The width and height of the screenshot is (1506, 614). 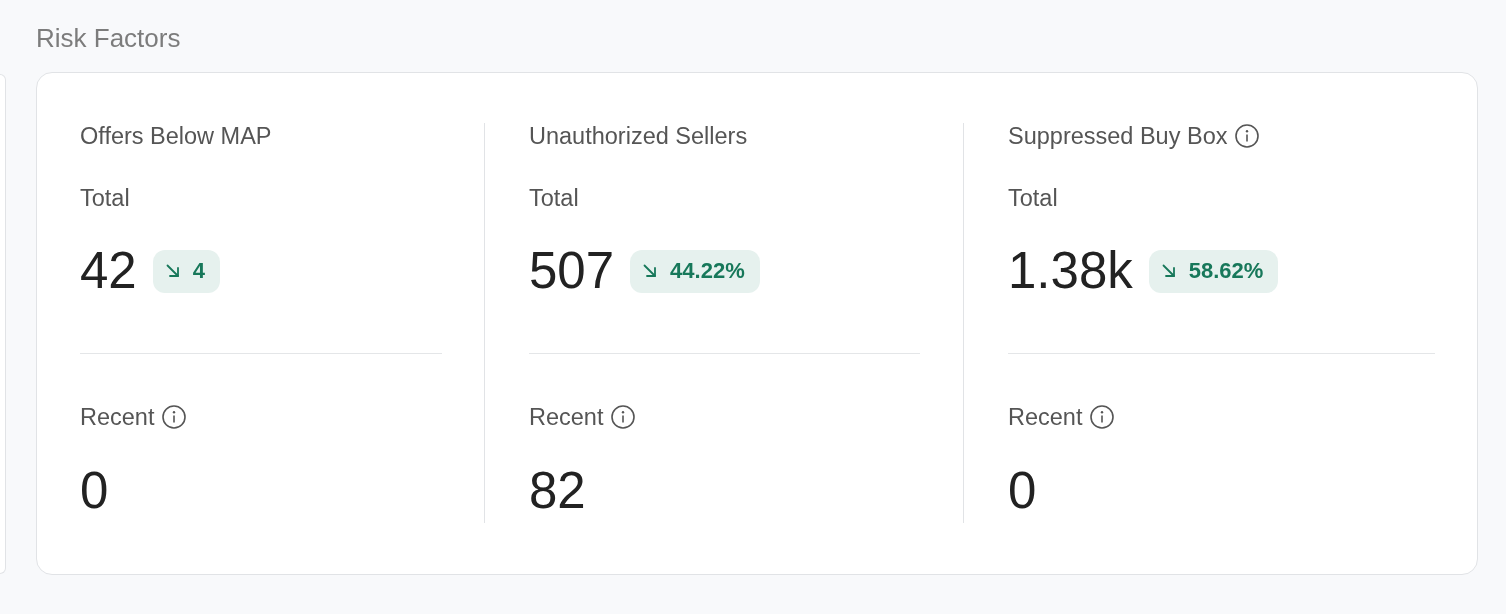 I want to click on metric-title: Unauthorized Sellers, so click(x=638, y=136).